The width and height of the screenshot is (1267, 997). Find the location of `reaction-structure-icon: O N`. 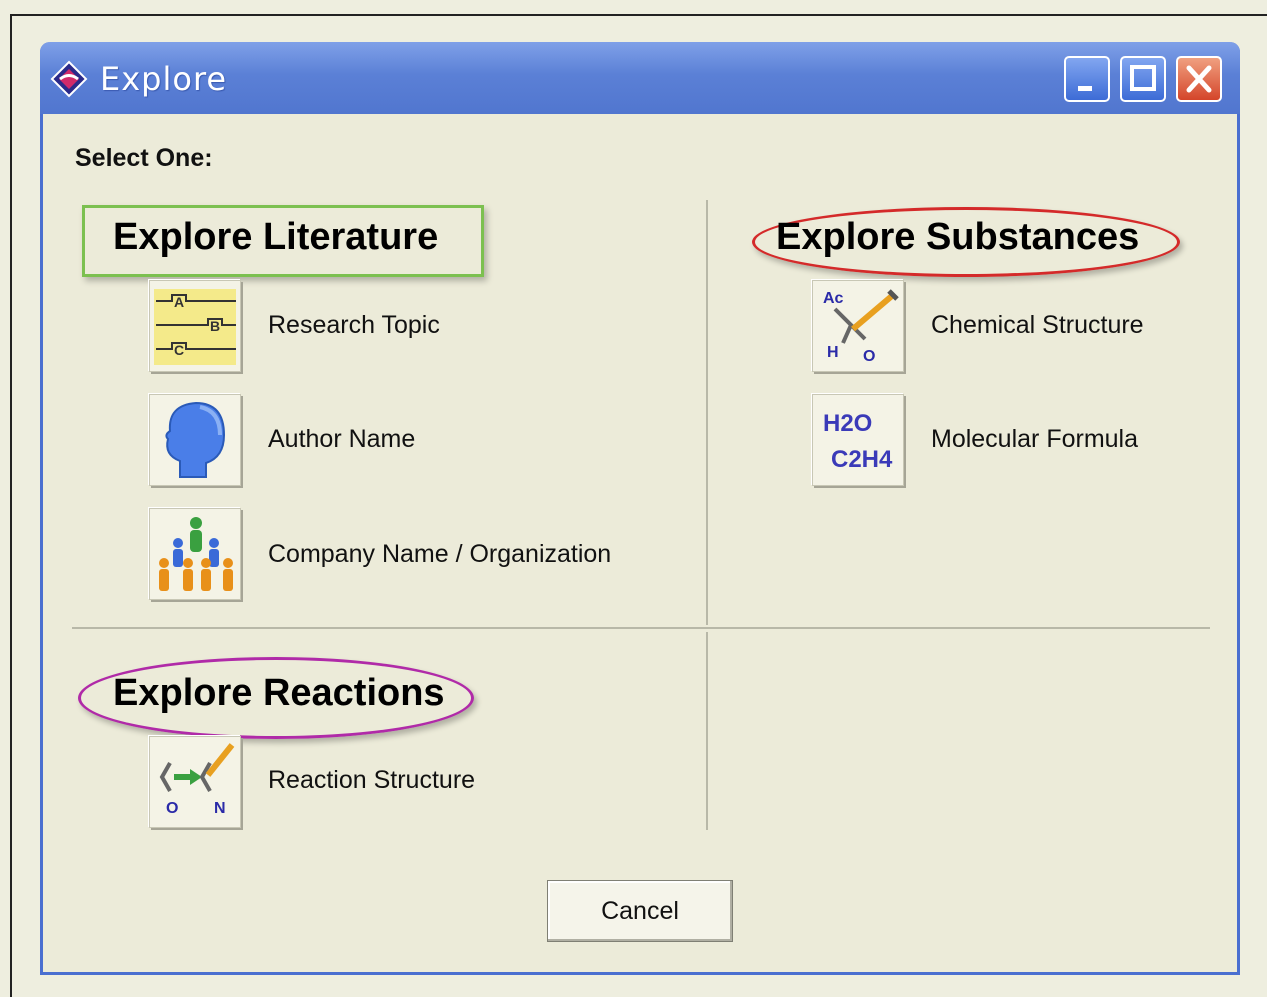

reaction-structure-icon: O N is located at coordinates (197, 780).